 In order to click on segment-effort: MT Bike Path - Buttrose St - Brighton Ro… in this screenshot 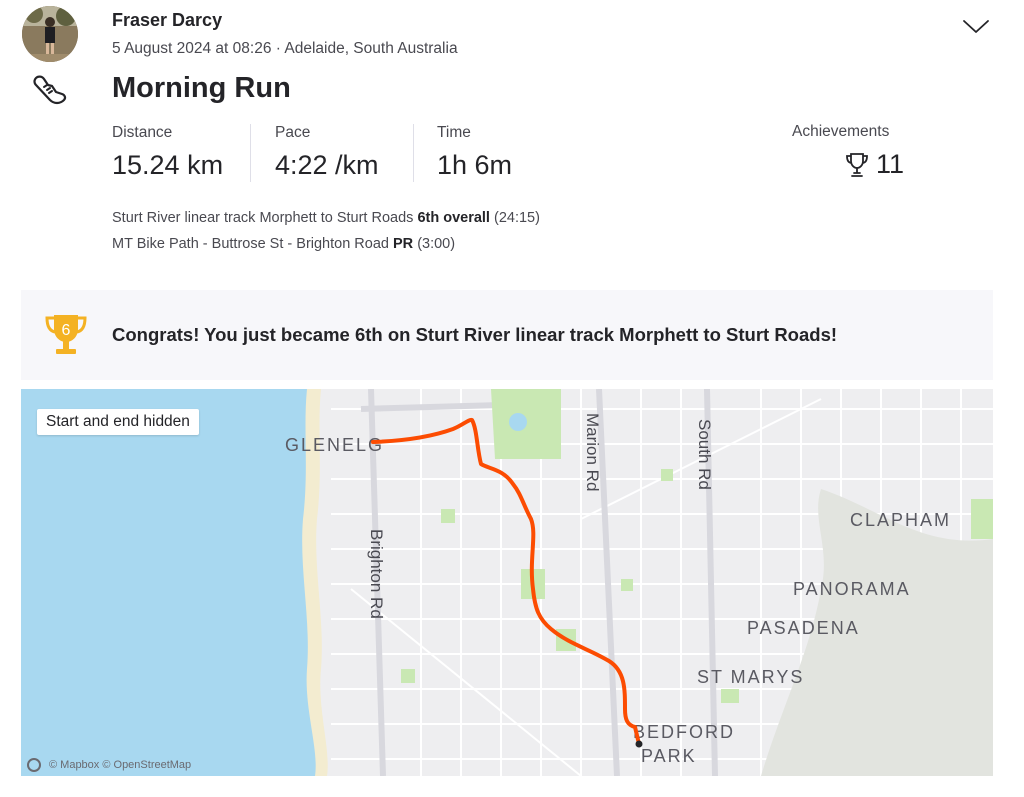, I will do `click(283, 244)`.